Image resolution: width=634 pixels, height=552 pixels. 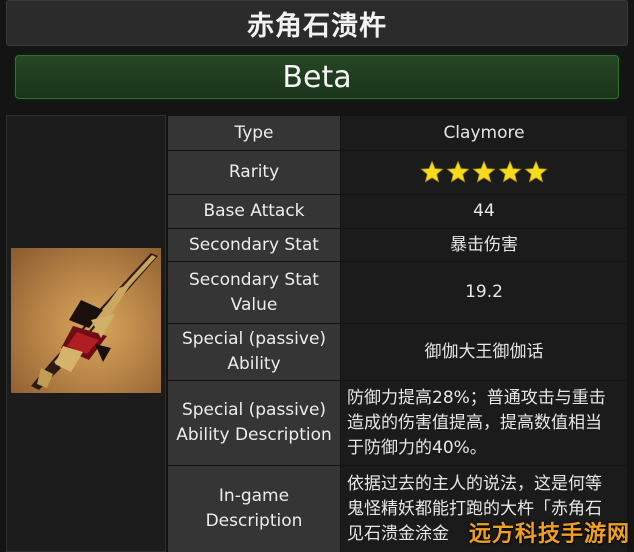 What do you see at coordinates (254, 172) in the screenshot?
I see `rarity-label: Rarity` at bounding box center [254, 172].